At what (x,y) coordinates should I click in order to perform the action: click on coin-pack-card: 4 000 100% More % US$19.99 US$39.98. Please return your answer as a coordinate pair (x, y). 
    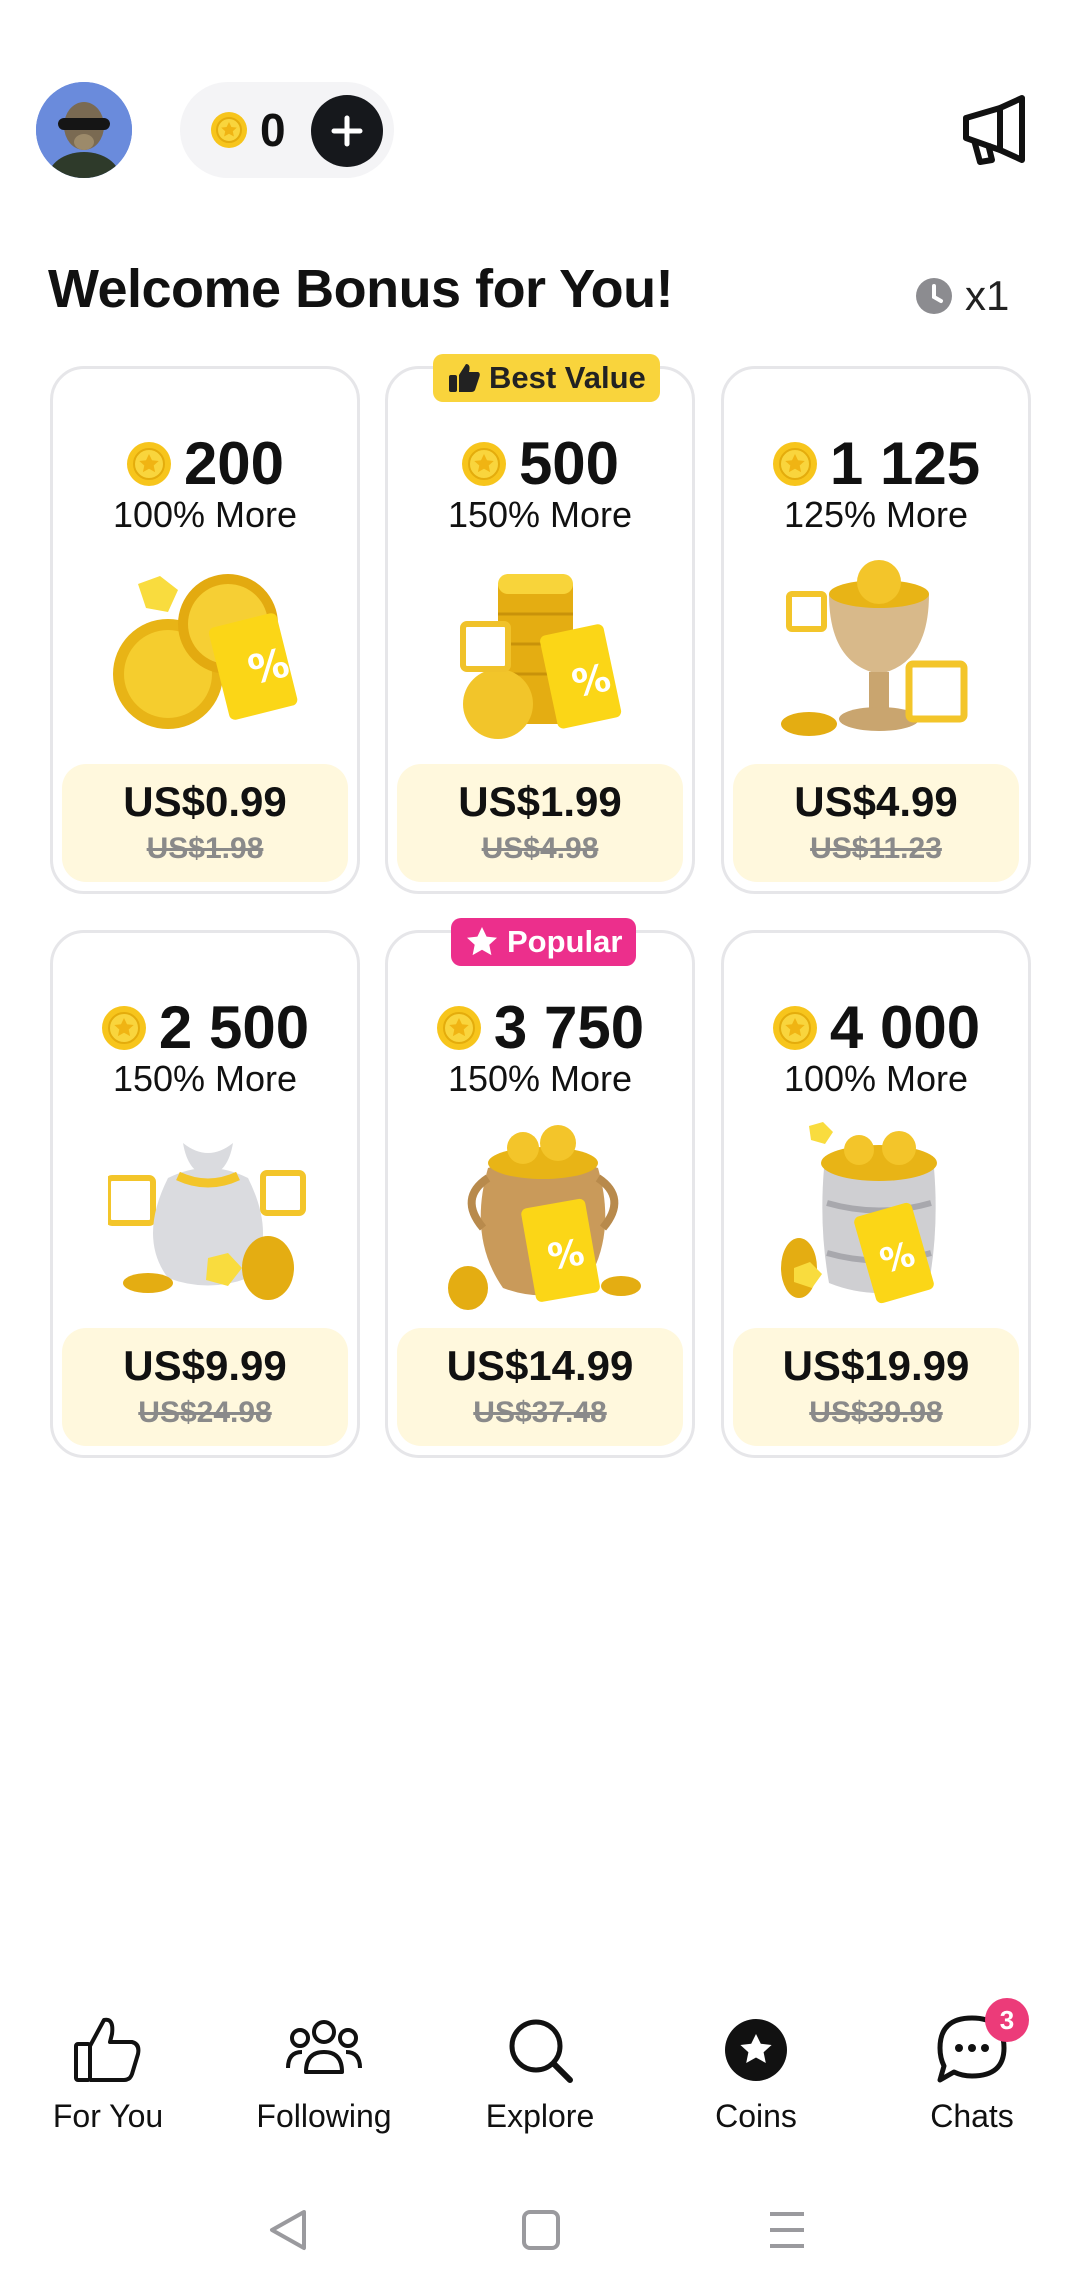
    Looking at the image, I should click on (876, 1194).